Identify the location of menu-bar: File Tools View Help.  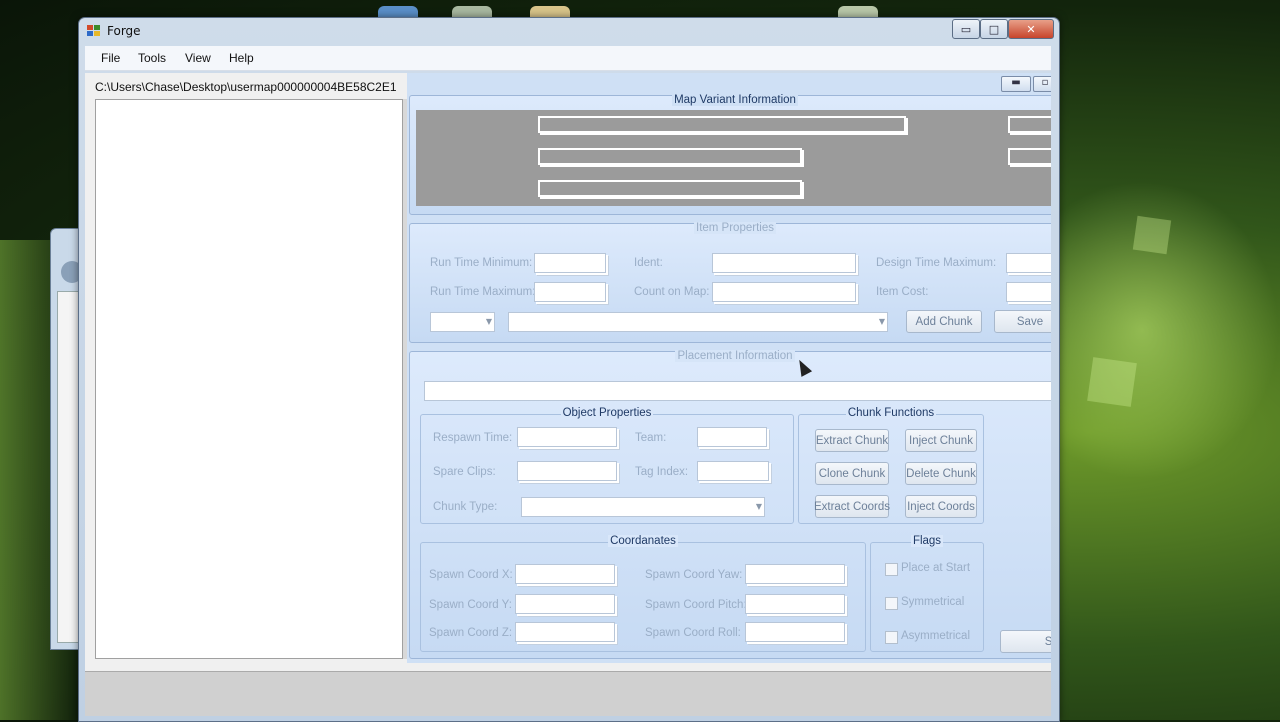
(568, 58).